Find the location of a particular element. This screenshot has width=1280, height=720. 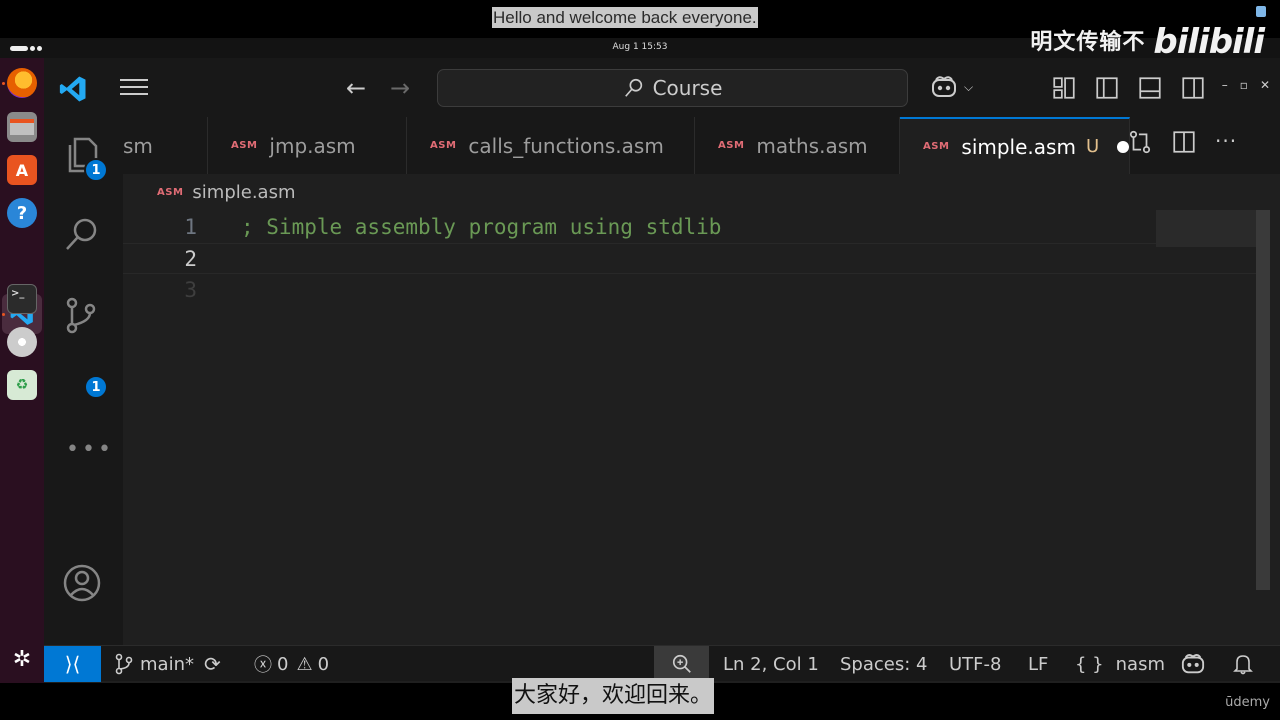

bilibili-watermark: 明文传输不 bilibili is located at coordinates (1147, 42).